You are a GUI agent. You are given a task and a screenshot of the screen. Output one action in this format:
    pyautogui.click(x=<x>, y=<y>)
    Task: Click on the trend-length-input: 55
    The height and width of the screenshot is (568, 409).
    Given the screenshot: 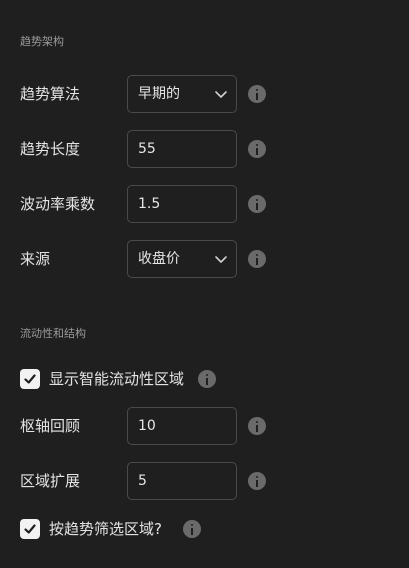 What is the action you would take?
    pyautogui.click(x=182, y=149)
    